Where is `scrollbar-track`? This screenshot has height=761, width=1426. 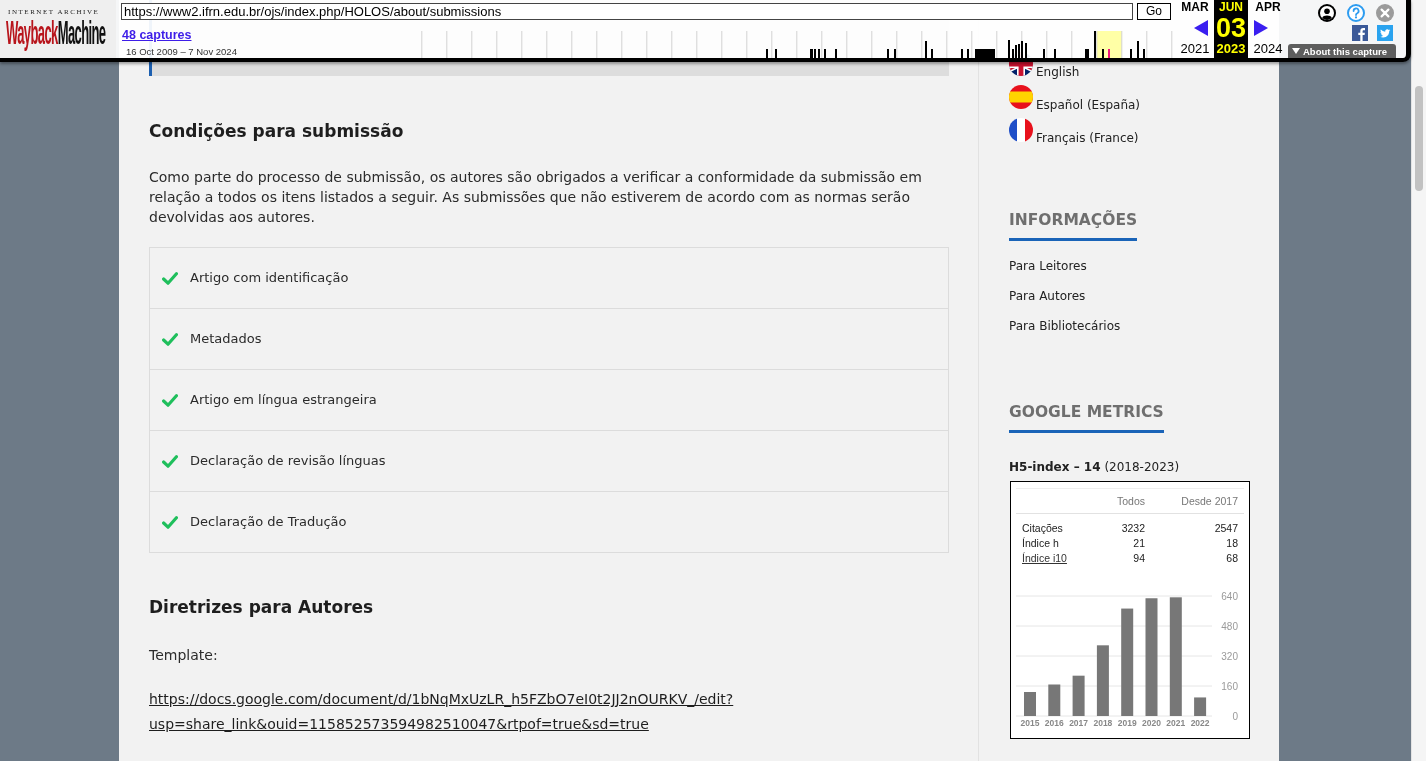 scrollbar-track is located at coordinates (1418, 380).